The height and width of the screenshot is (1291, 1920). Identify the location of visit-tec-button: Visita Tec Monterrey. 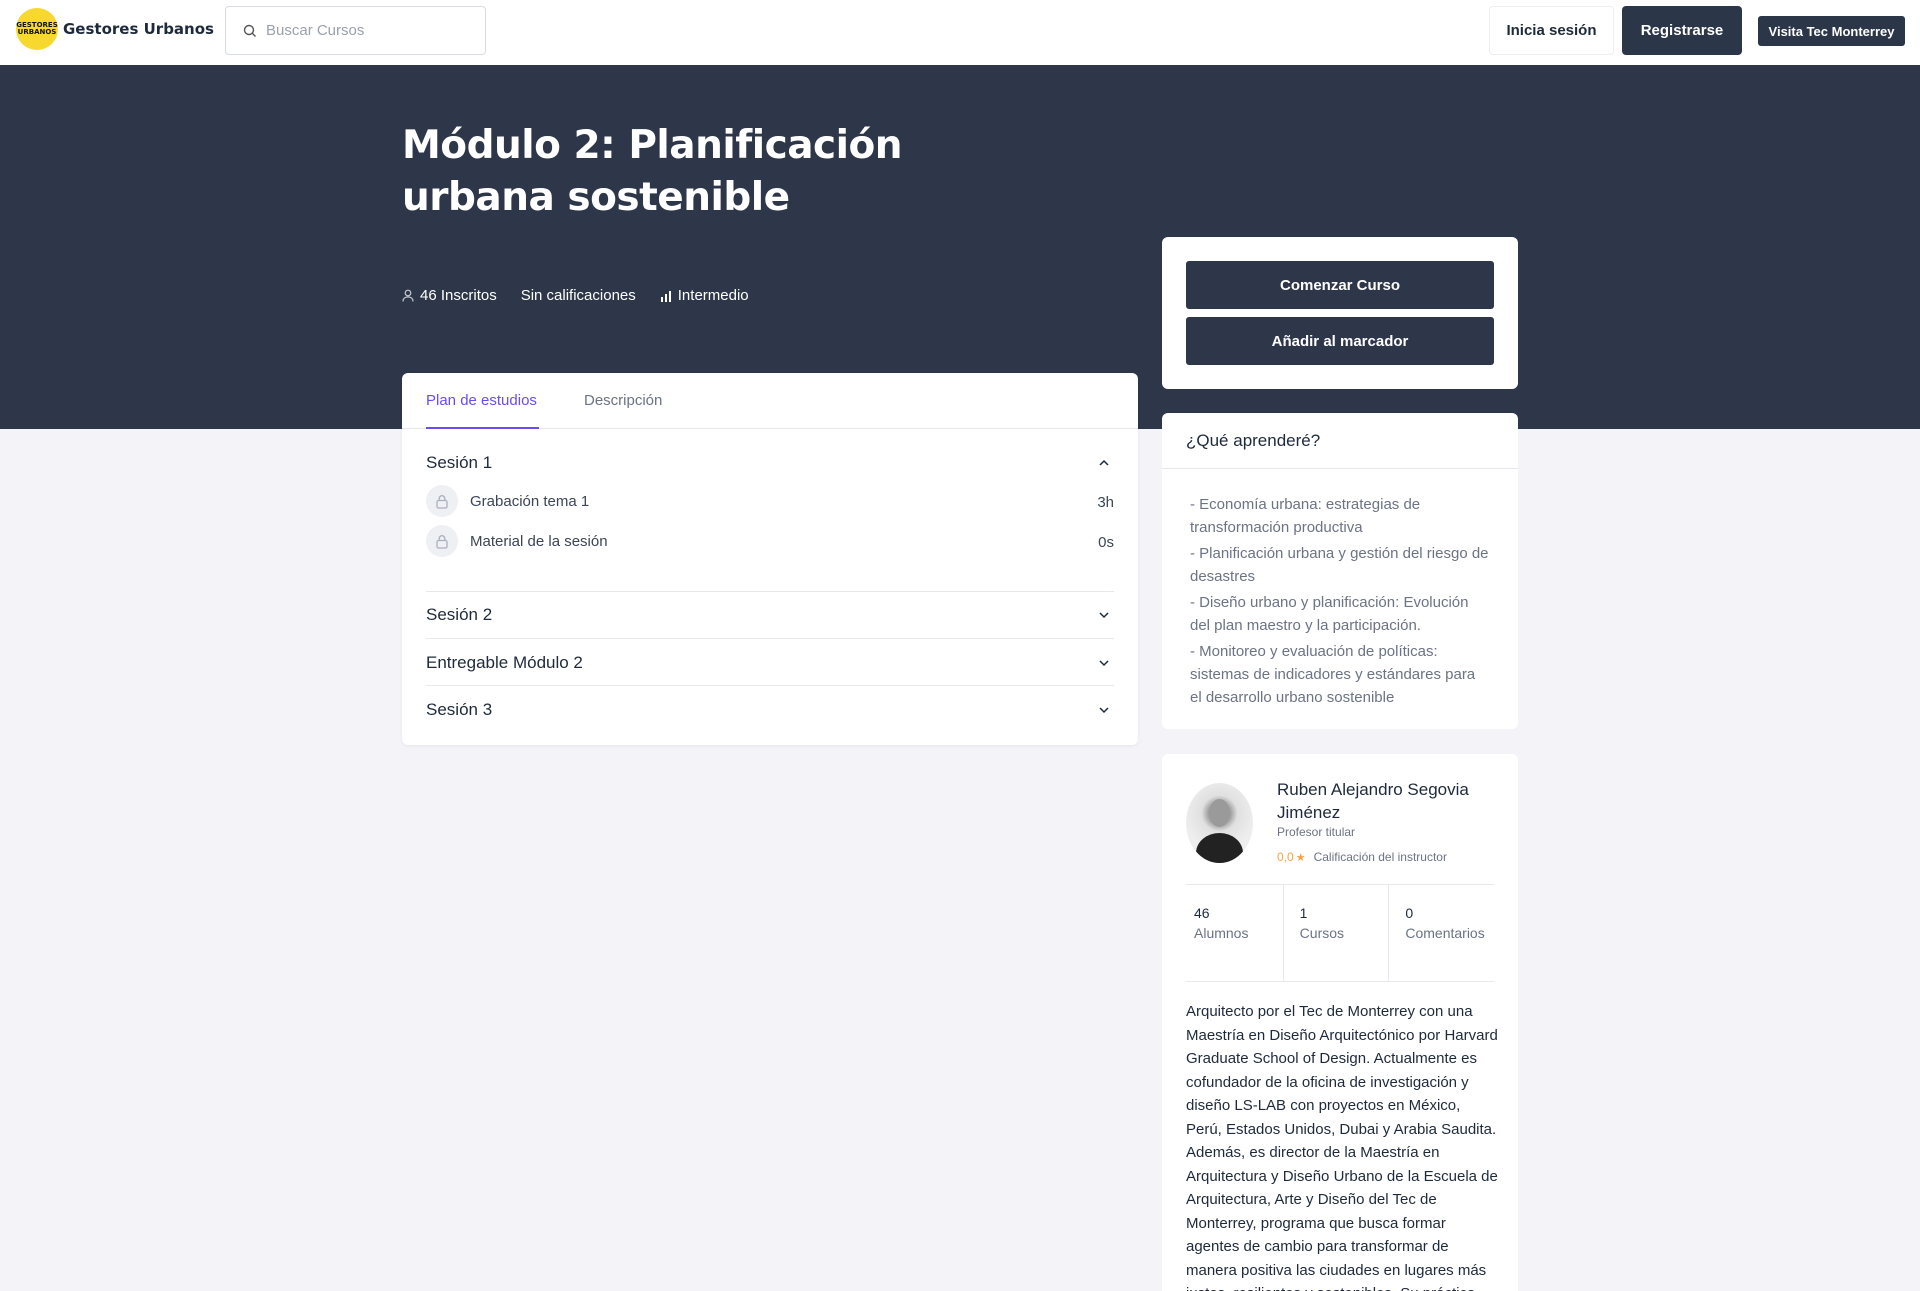
(1831, 31).